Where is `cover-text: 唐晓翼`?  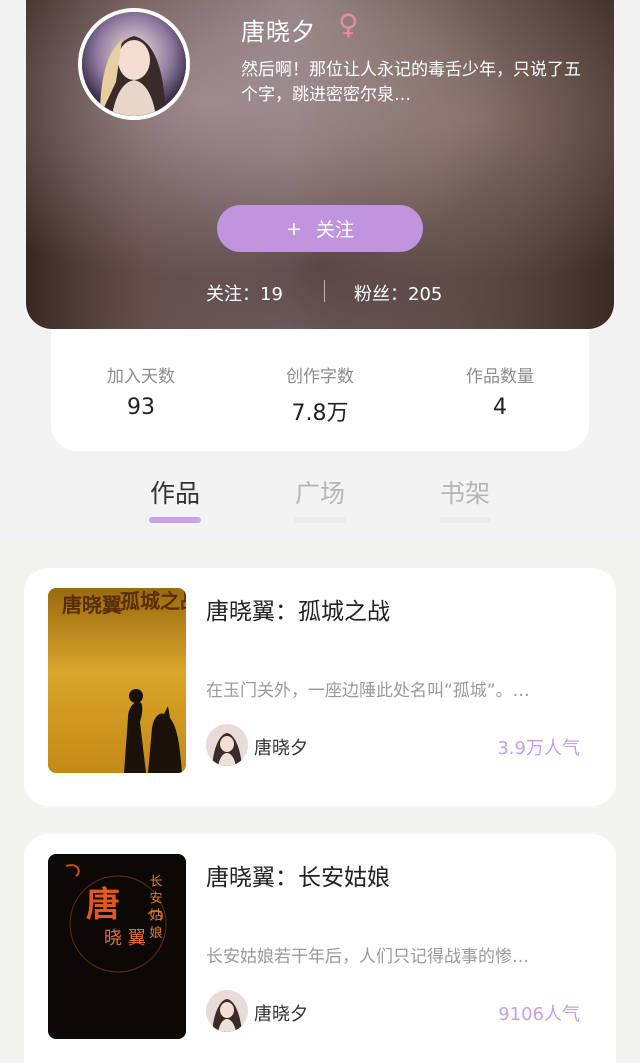
cover-text: 唐晓翼 is located at coordinates (92, 605).